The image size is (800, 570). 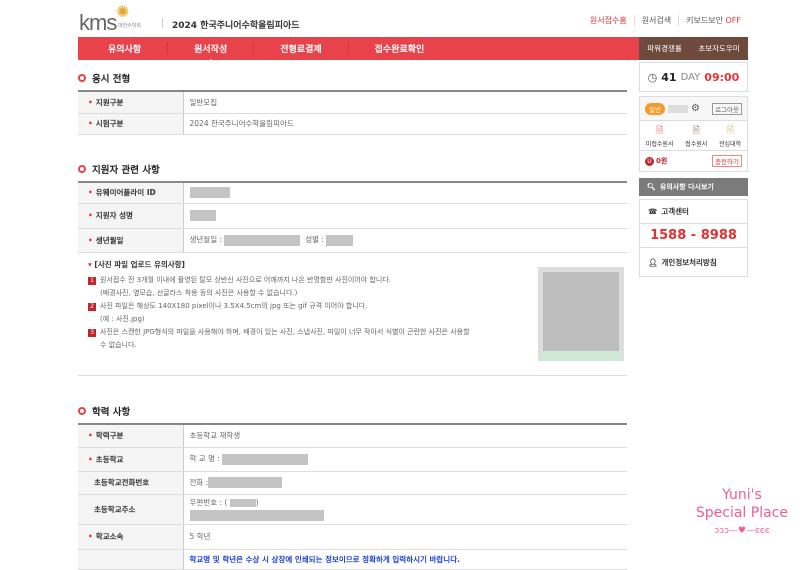 I want to click on document-x-icon: 🗎, so click(x=660, y=131).